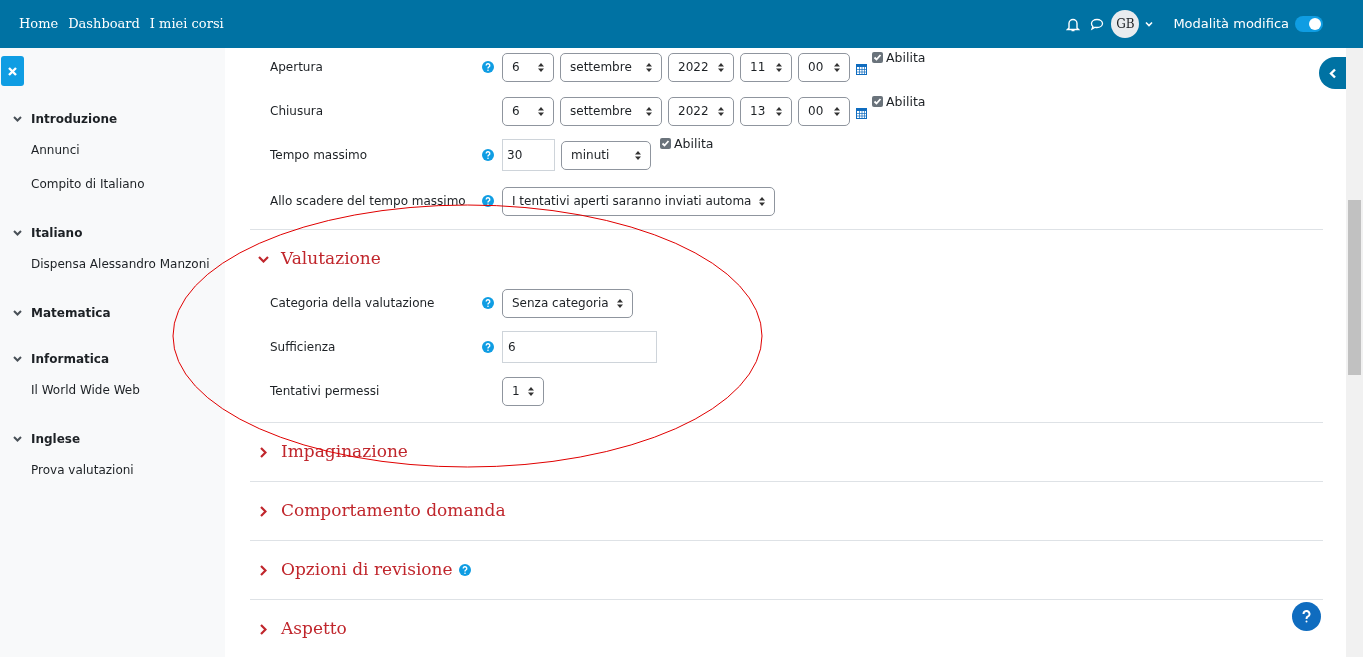  Describe the element at coordinates (766, 111) in the screenshot. I see `select-field: 13` at that location.